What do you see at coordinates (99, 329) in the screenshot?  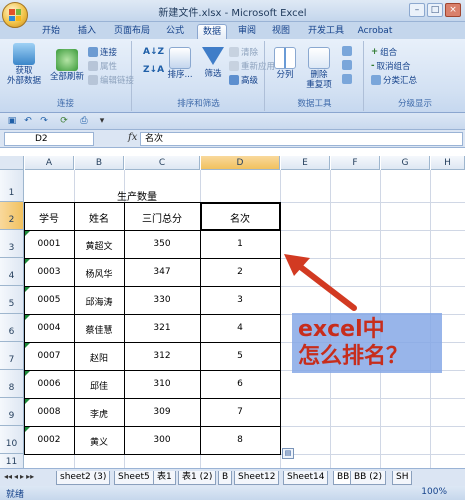 I see `cell-name: 蔡佳慧` at bounding box center [99, 329].